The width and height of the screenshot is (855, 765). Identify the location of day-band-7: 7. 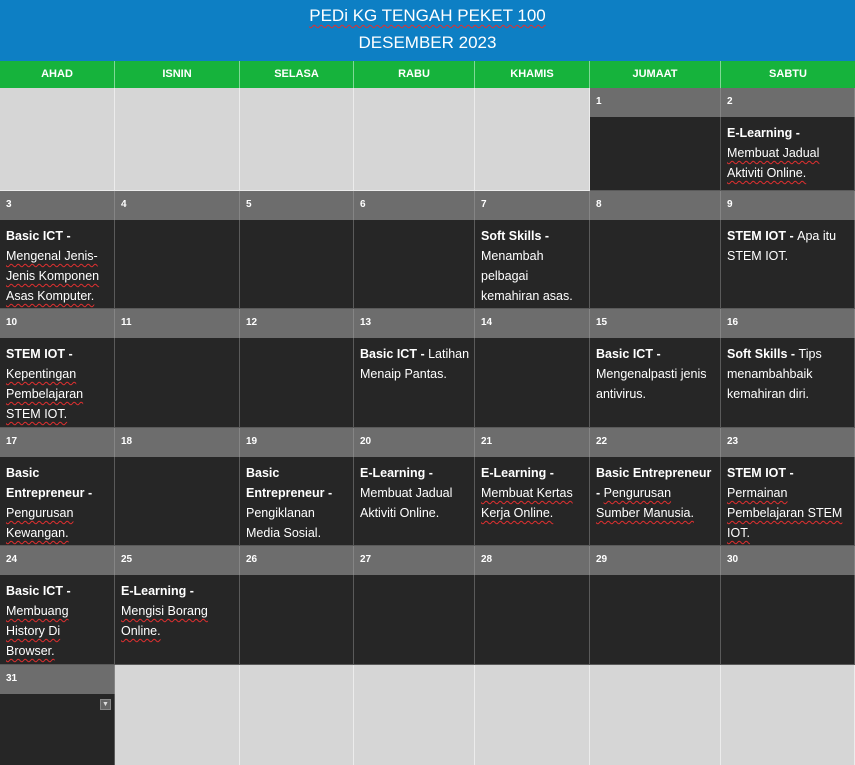
(532, 205).